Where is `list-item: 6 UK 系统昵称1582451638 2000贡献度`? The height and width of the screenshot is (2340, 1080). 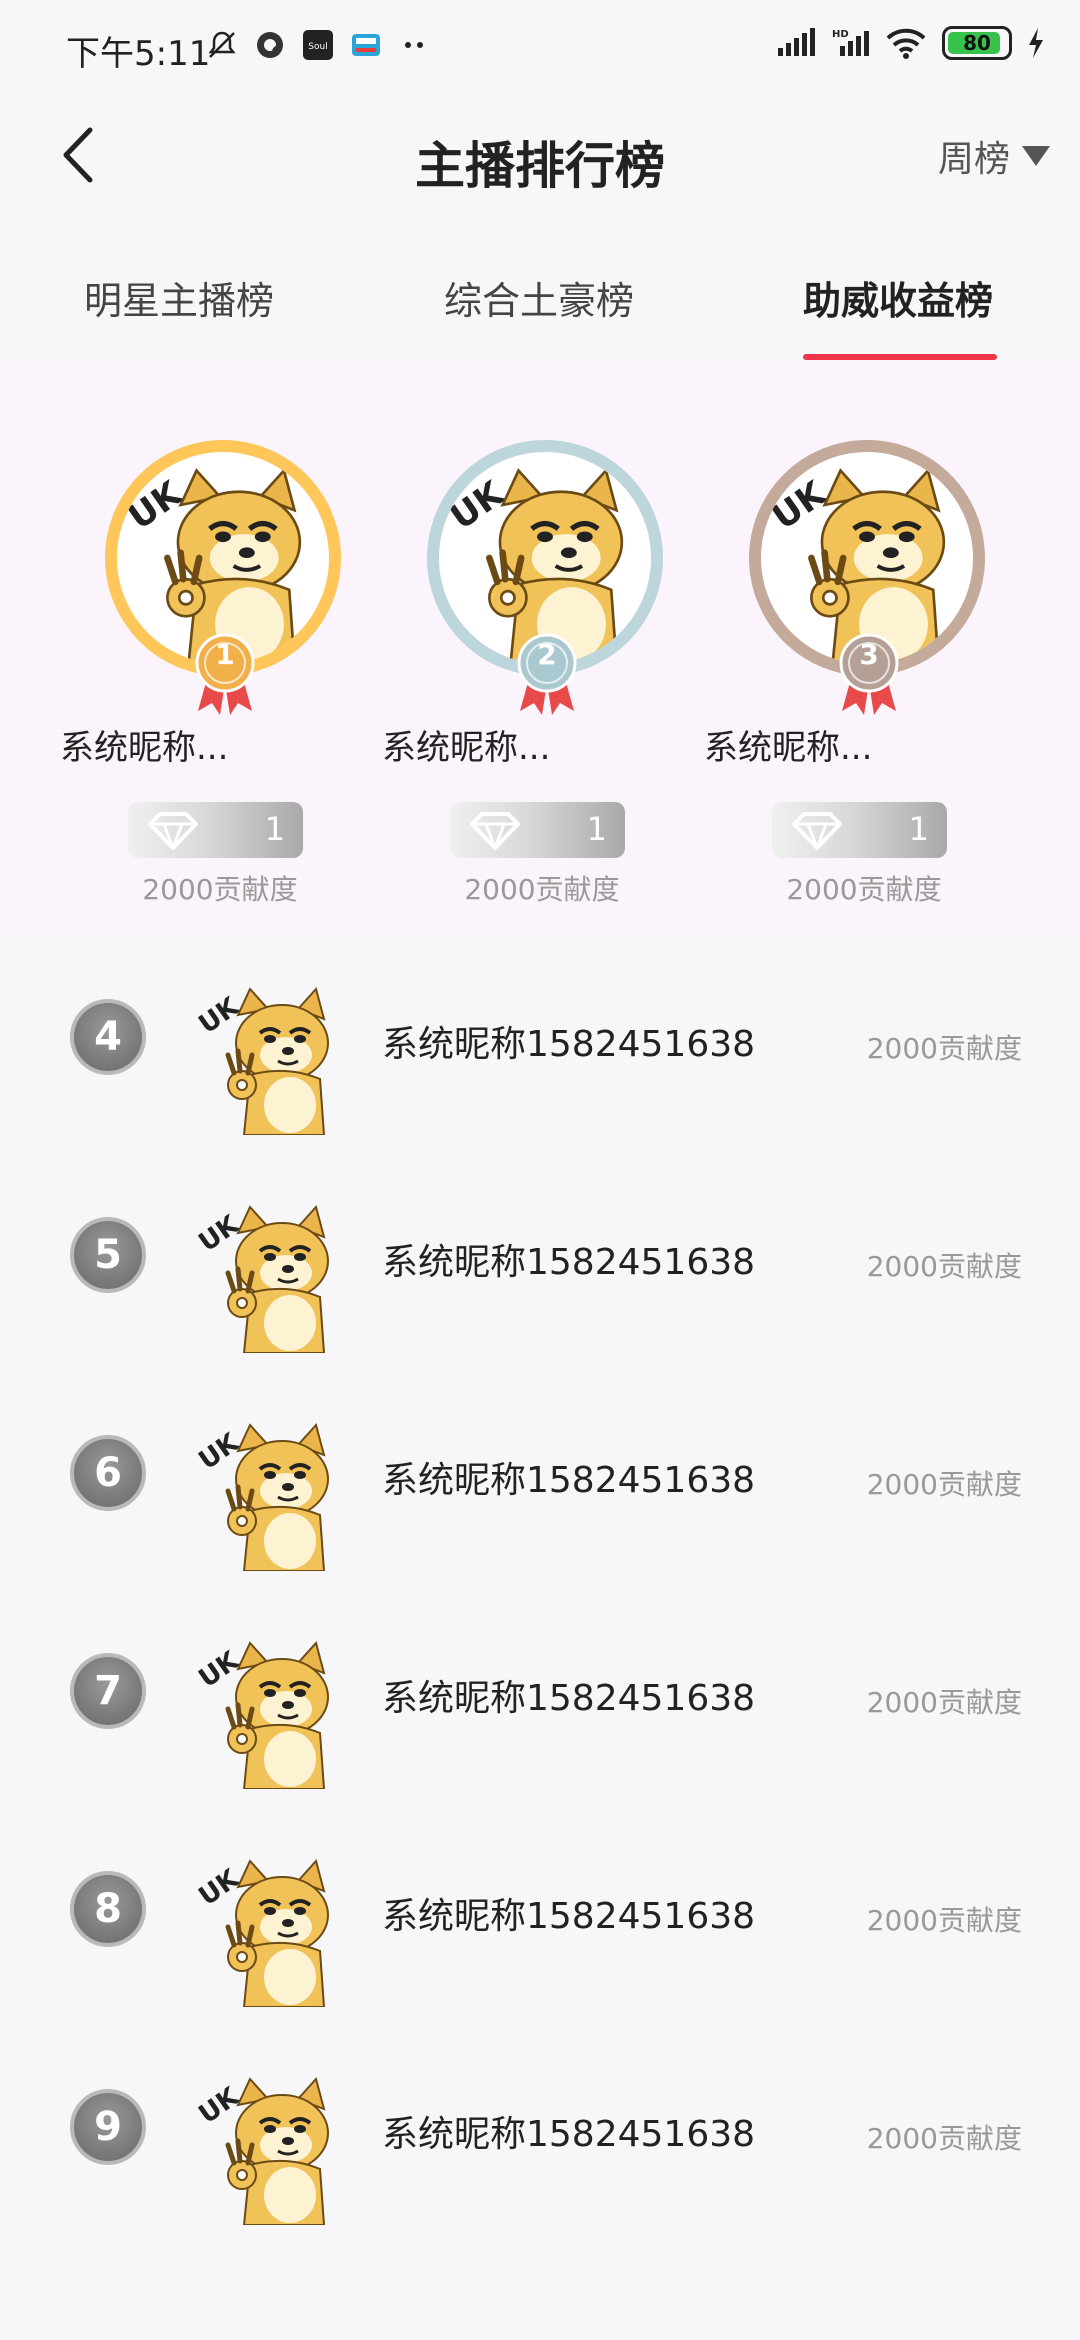 list-item: 6 UK 系统昵称1582451638 2000贡献度 is located at coordinates (540, 1480).